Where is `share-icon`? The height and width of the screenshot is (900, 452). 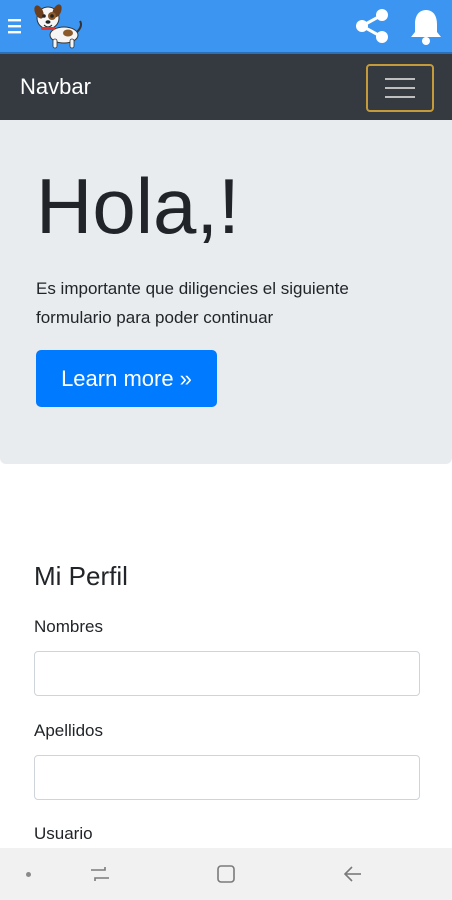
share-icon is located at coordinates (372, 26).